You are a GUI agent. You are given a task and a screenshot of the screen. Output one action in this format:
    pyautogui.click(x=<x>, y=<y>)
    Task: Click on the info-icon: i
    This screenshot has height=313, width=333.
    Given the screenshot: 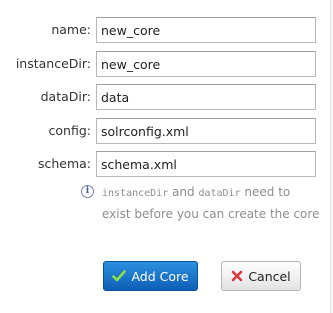 What is the action you would take?
    pyautogui.click(x=87, y=191)
    